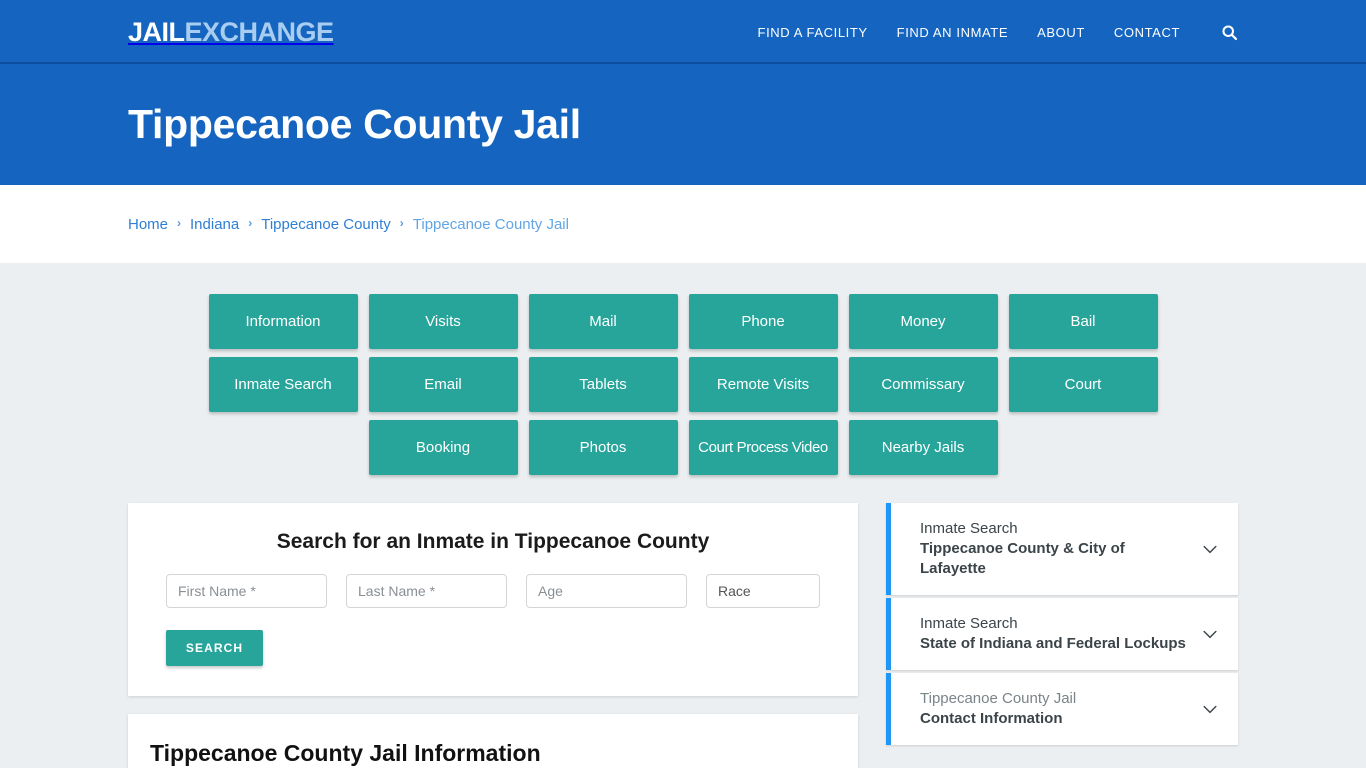 The width and height of the screenshot is (1366, 768). I want to click on accordion-line2: Tippecanoe County & City of Lafayette, so click(1022, 558).